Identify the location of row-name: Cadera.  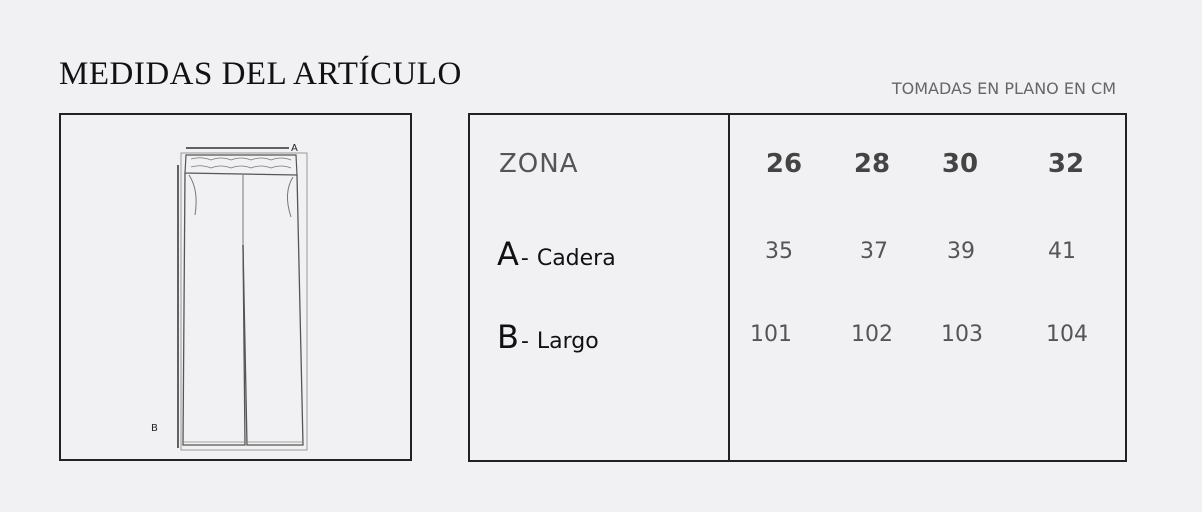
(576, 258).